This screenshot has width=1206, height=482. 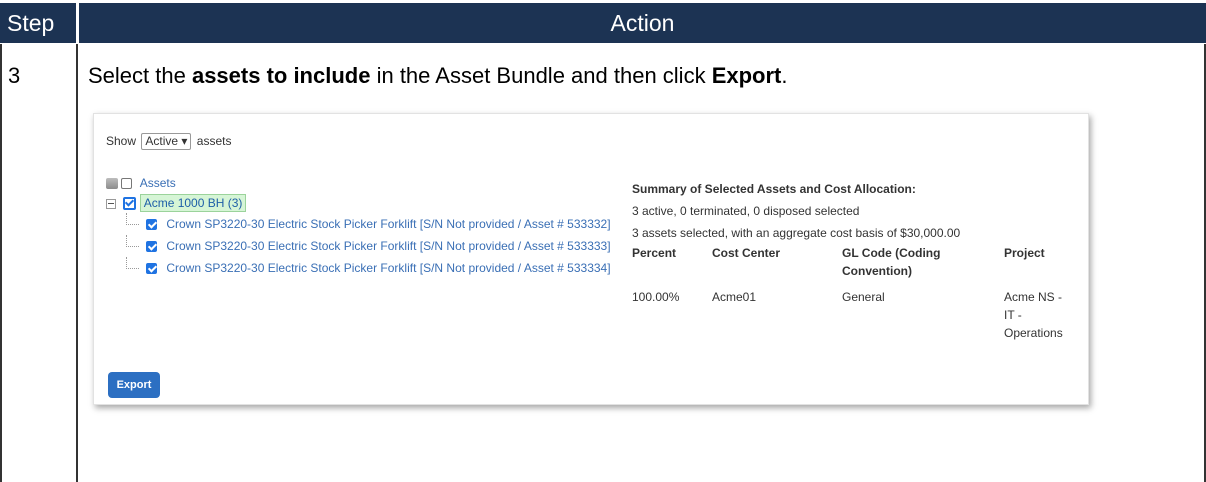 I want to click on instruction-text: ., so click(x=784, y=75).